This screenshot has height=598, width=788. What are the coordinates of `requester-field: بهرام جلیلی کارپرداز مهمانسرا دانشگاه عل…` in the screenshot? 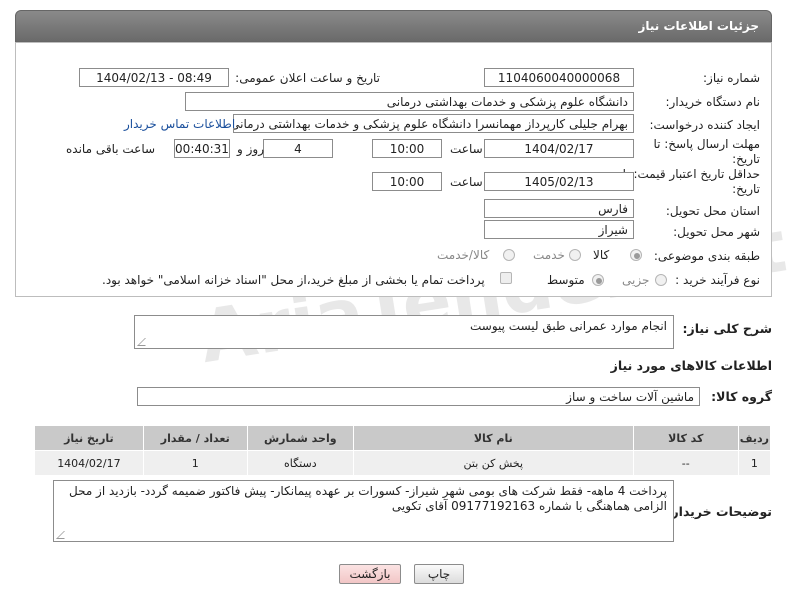 It's located at (433, 123).